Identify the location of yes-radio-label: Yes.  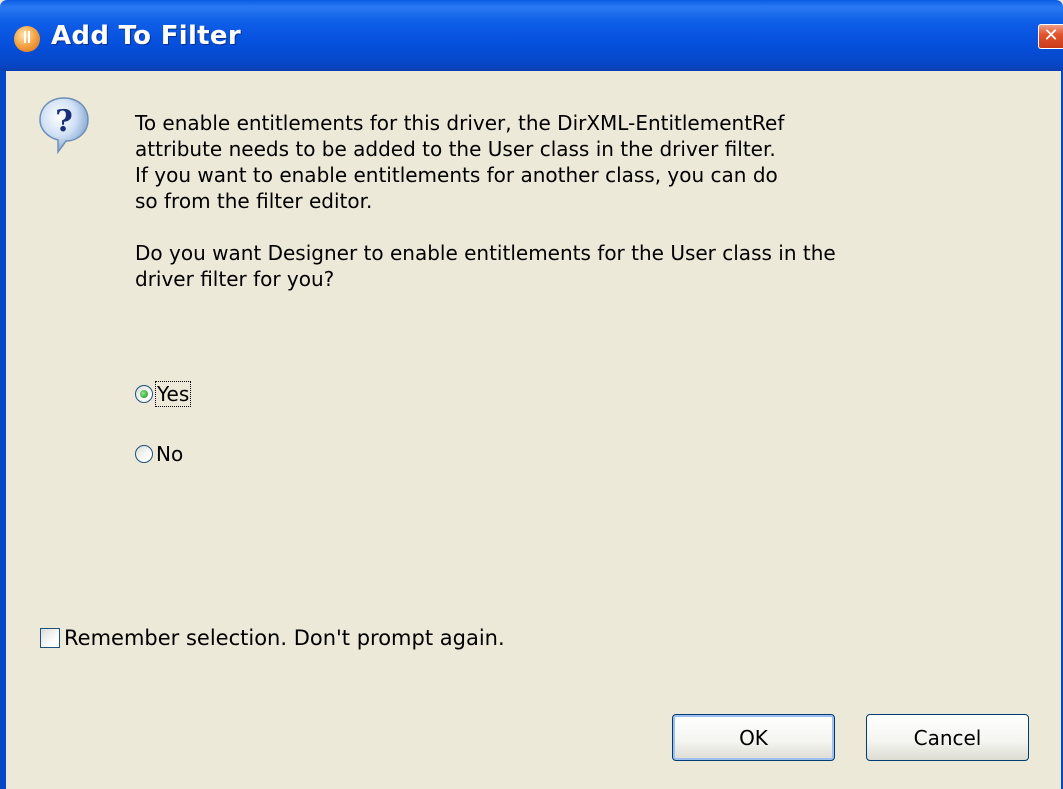
(173, 394).